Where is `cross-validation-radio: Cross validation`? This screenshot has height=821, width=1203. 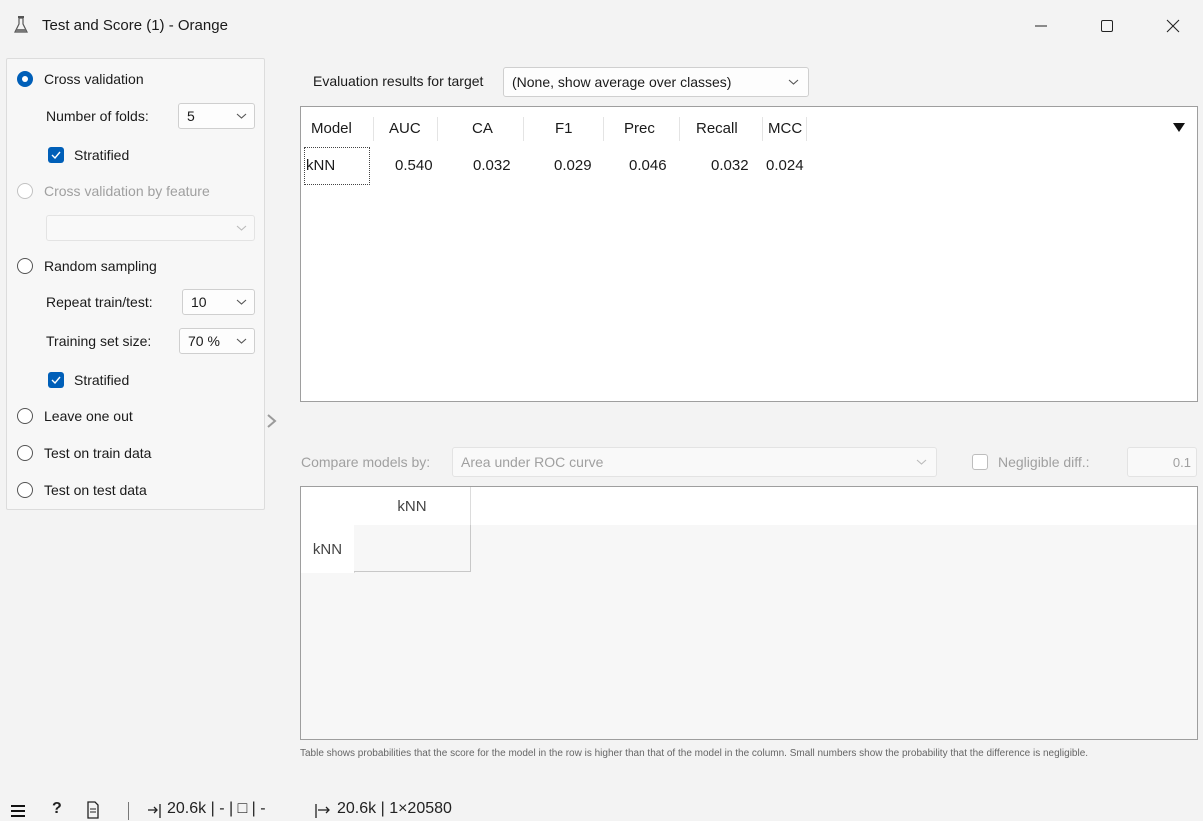 cross-validation-radio: Cross validation is located at coordinates (80, 79).